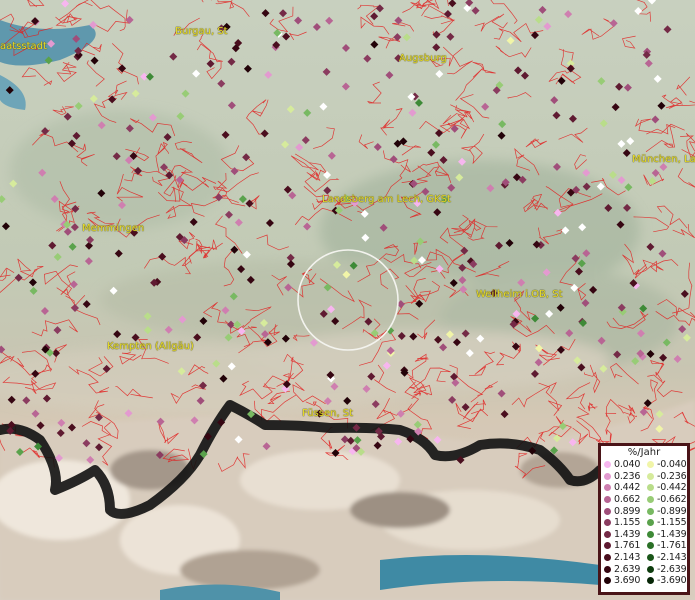 This screenshot has height=600, width=695. What do you see at coordinates (672, 581) in the screenshot?
I see `legend-label: -3.690` at bounding box center [672, 581].